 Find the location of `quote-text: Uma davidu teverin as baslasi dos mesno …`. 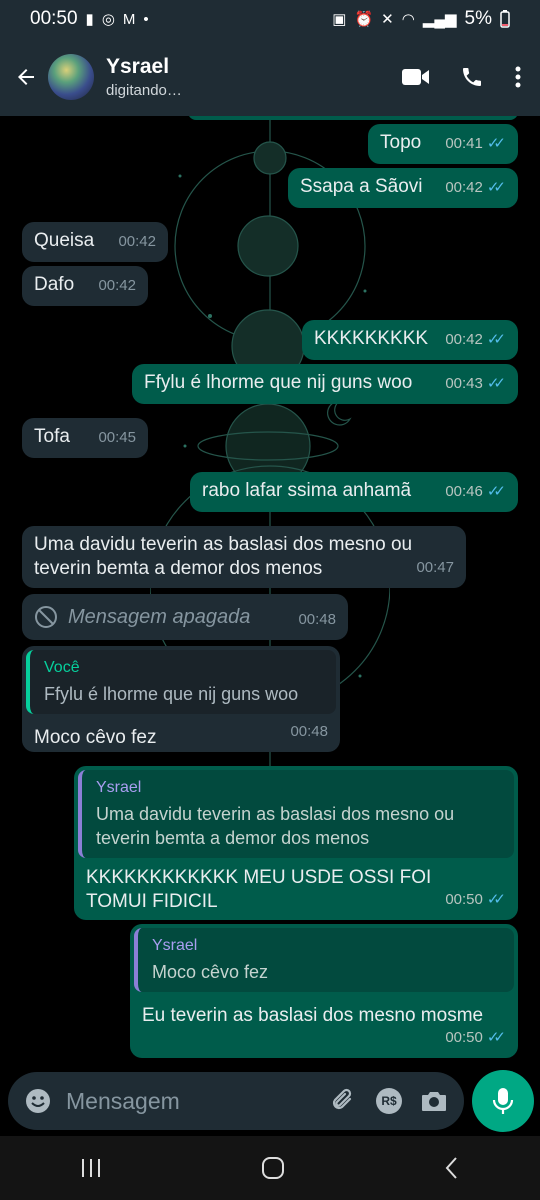

quote-text: Uma davidu teverin as baslasi dos mesno … is located at coordinates (275, 826).